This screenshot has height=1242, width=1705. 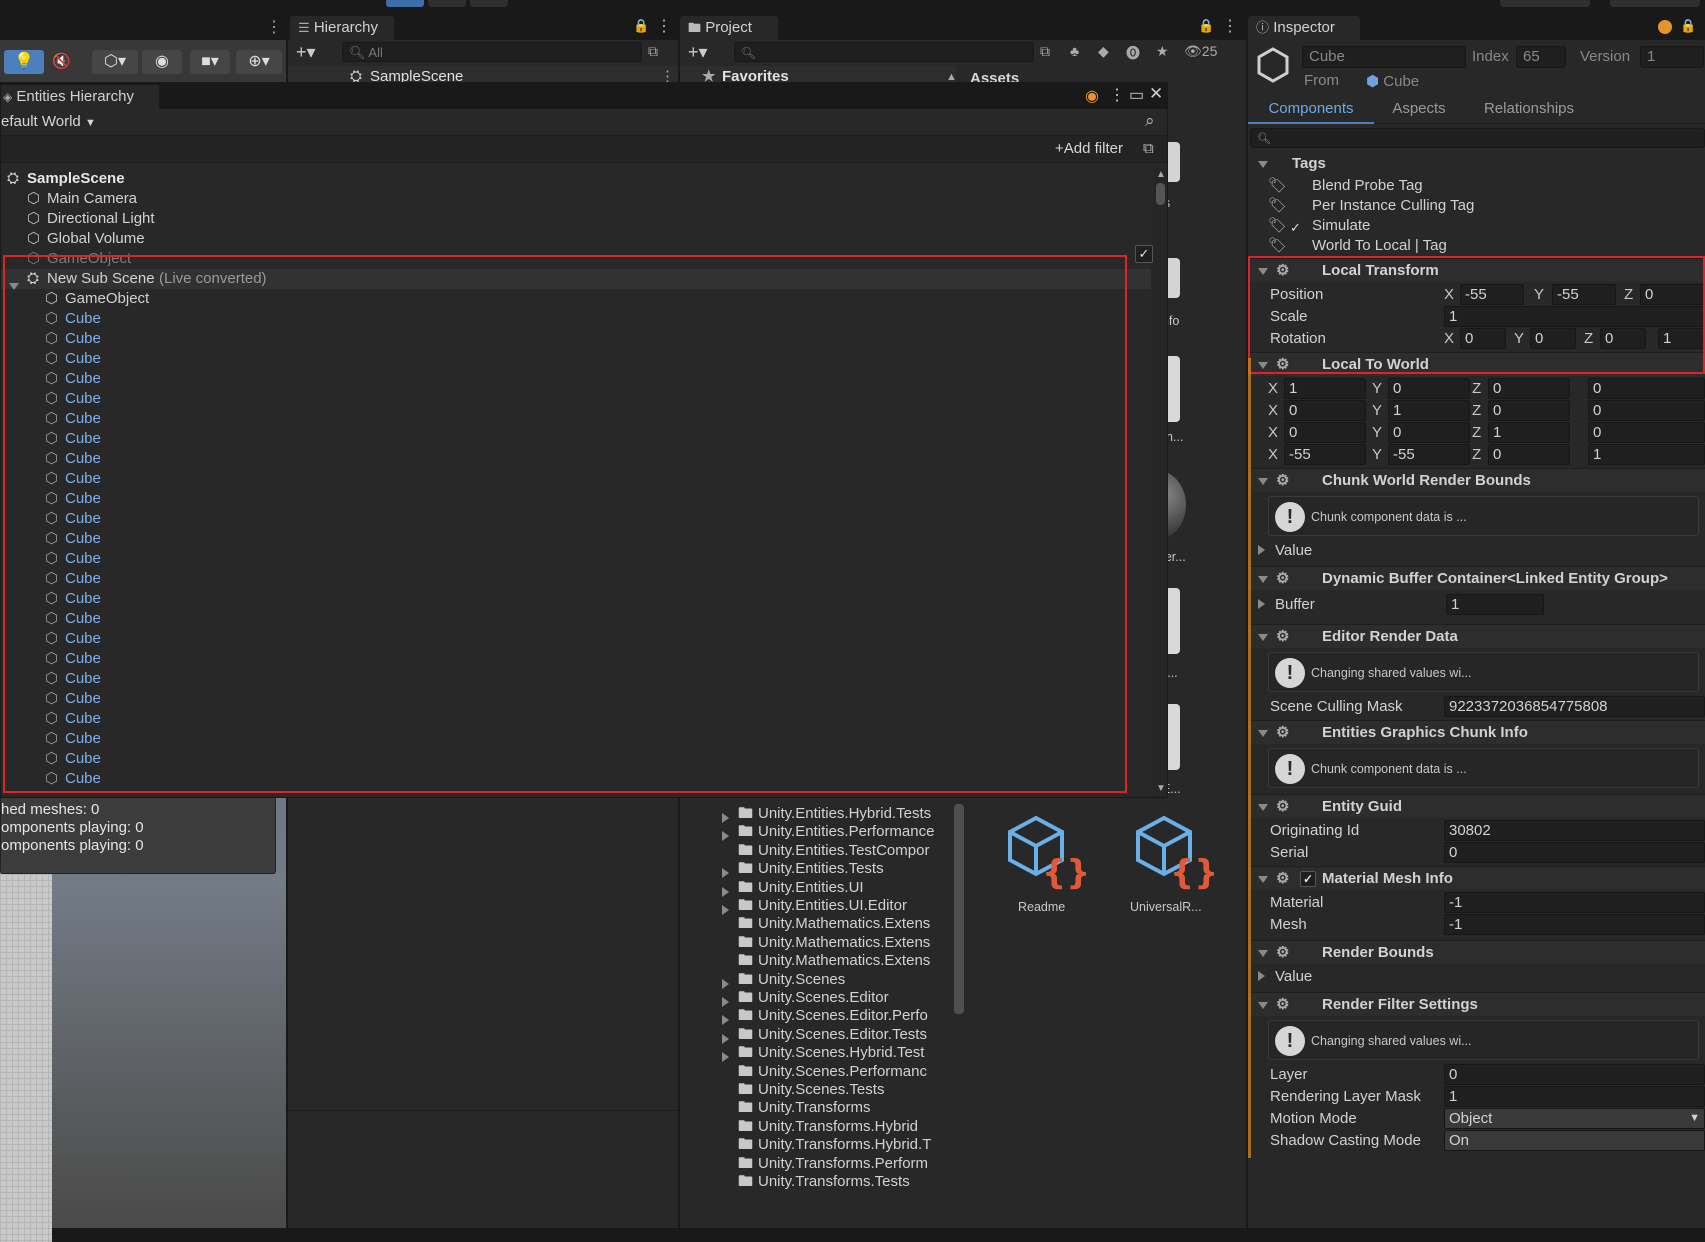 What do you see at coordinates (1200, 51) in the screenshot?
I see `visibility-count: 👁25` at bounding box center [1200, 51].